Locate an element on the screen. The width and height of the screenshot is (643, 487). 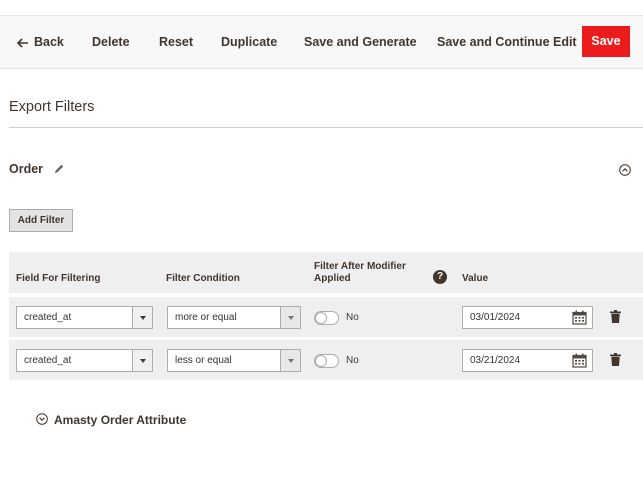
back-label: Back is located at coordinates (49, 42).